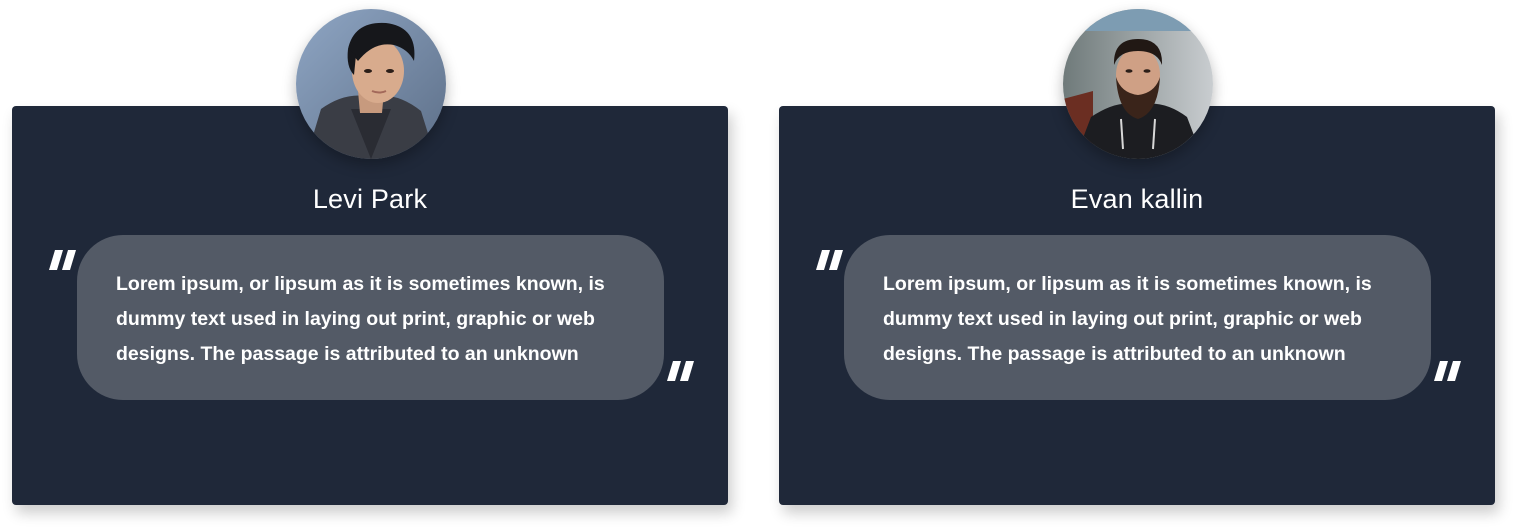 This screenshot has width=1519, height=532. Describe the element at coordinates (370, 199) in the screenshot. I see `testimonial-name: Levi Park` at that location.